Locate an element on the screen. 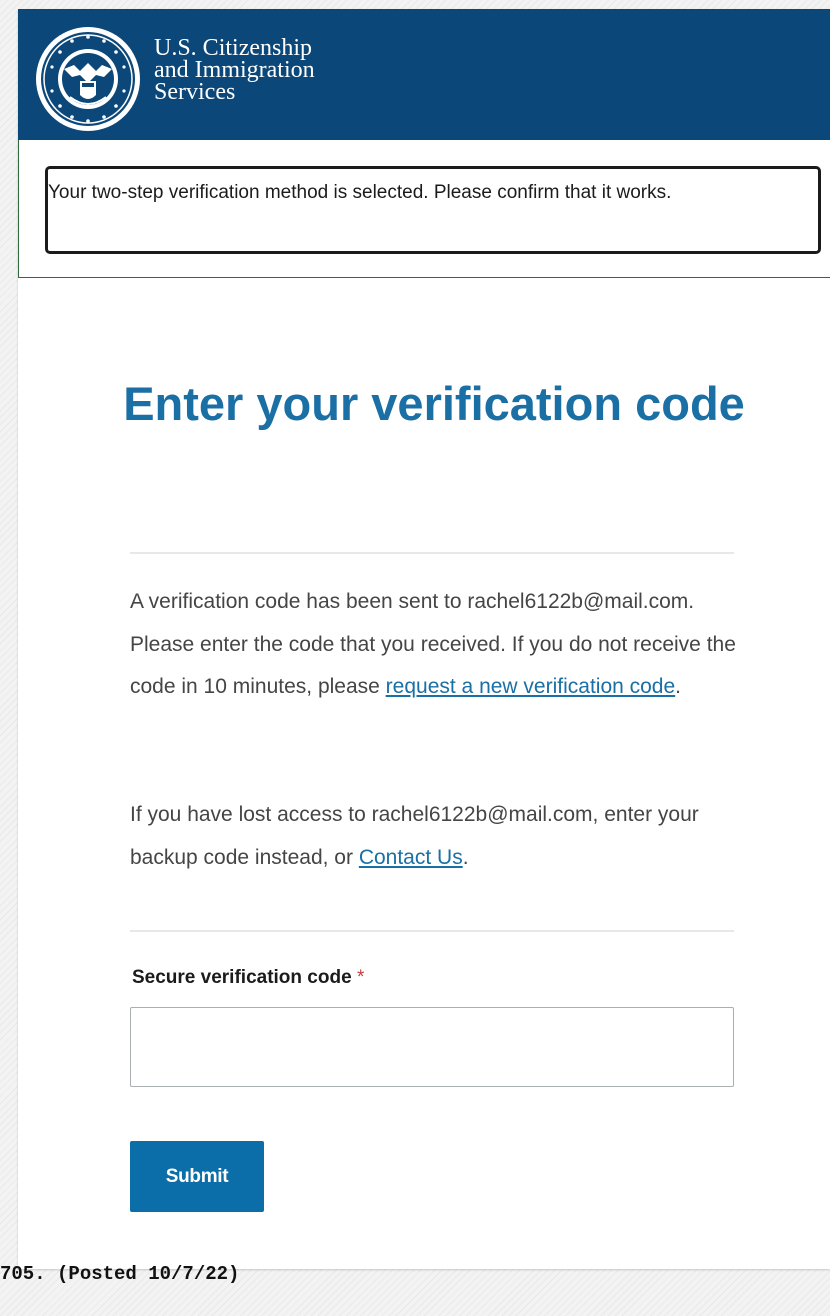 Image resolution: width=830 pixels, height=1316 pixels. request-new-code-link: request a new verification code is located at coordinates (531, 686).